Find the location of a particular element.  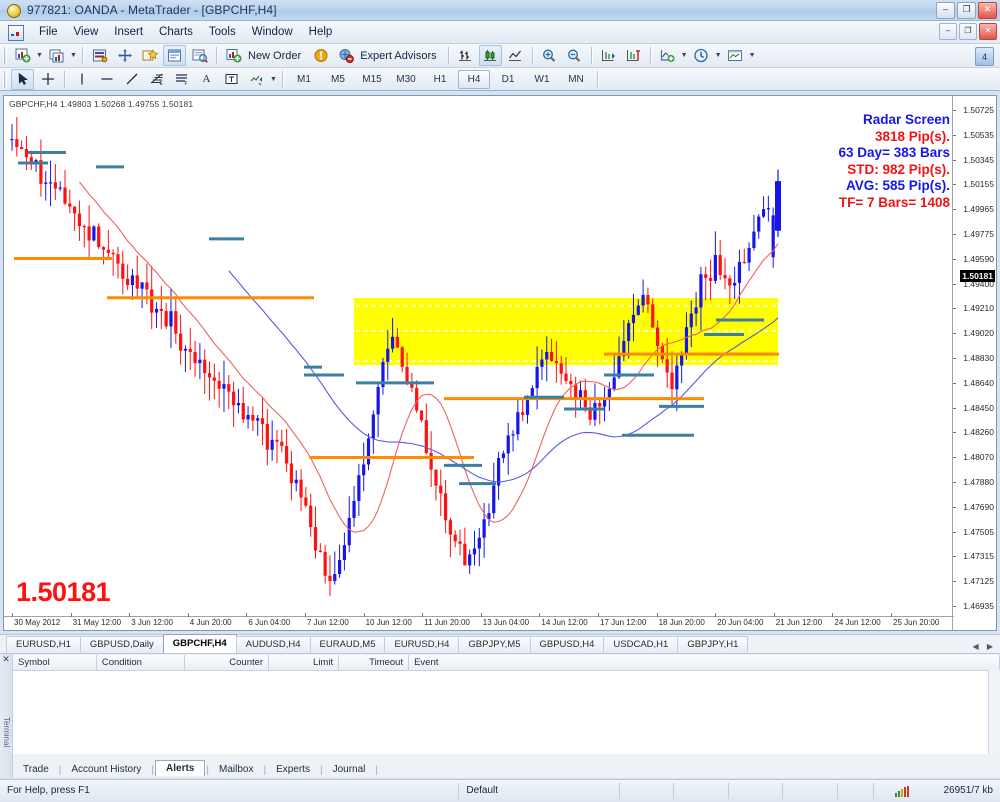

toolbar-grip is located at coordinates (5, 55).